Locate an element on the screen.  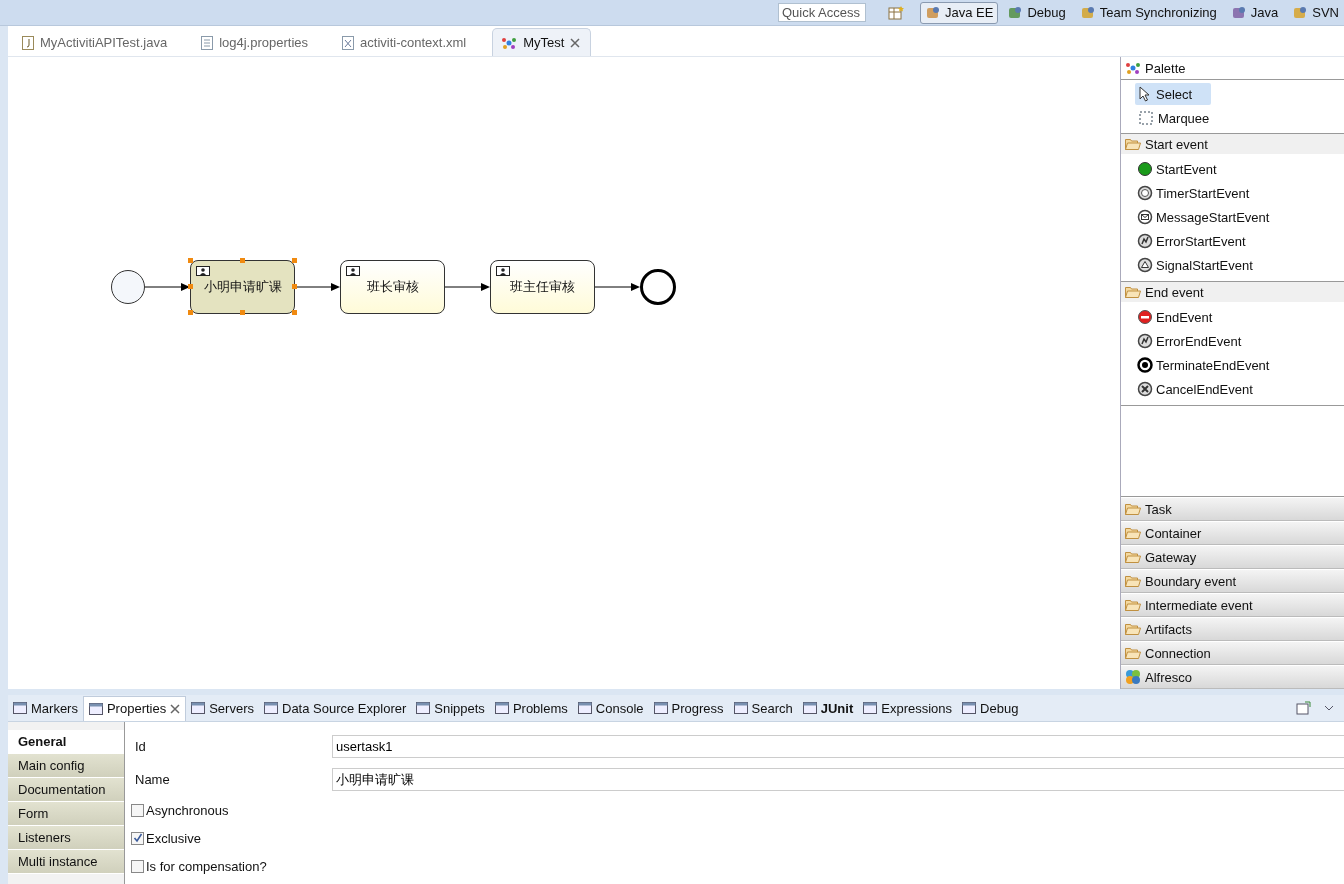
palette-item: TerminateEndEvent is located at coordinates (1240, 365).